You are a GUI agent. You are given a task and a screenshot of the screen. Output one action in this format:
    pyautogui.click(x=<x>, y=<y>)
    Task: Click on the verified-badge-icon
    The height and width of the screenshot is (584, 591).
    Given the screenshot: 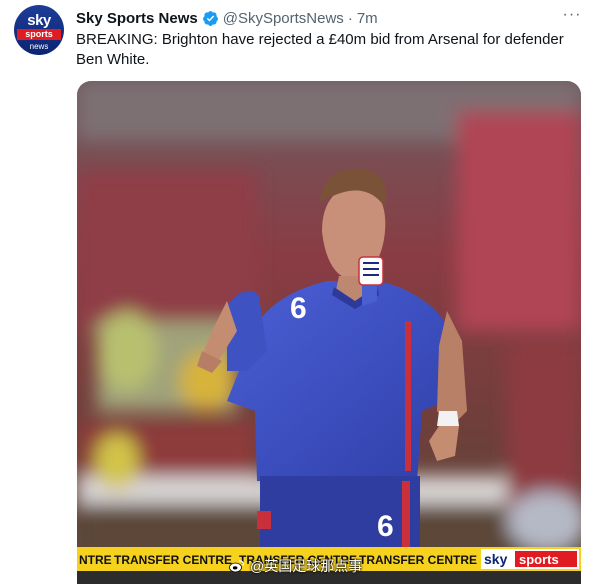 What is the action you would take?
    pyautogui.click(x=210, y=18)
    